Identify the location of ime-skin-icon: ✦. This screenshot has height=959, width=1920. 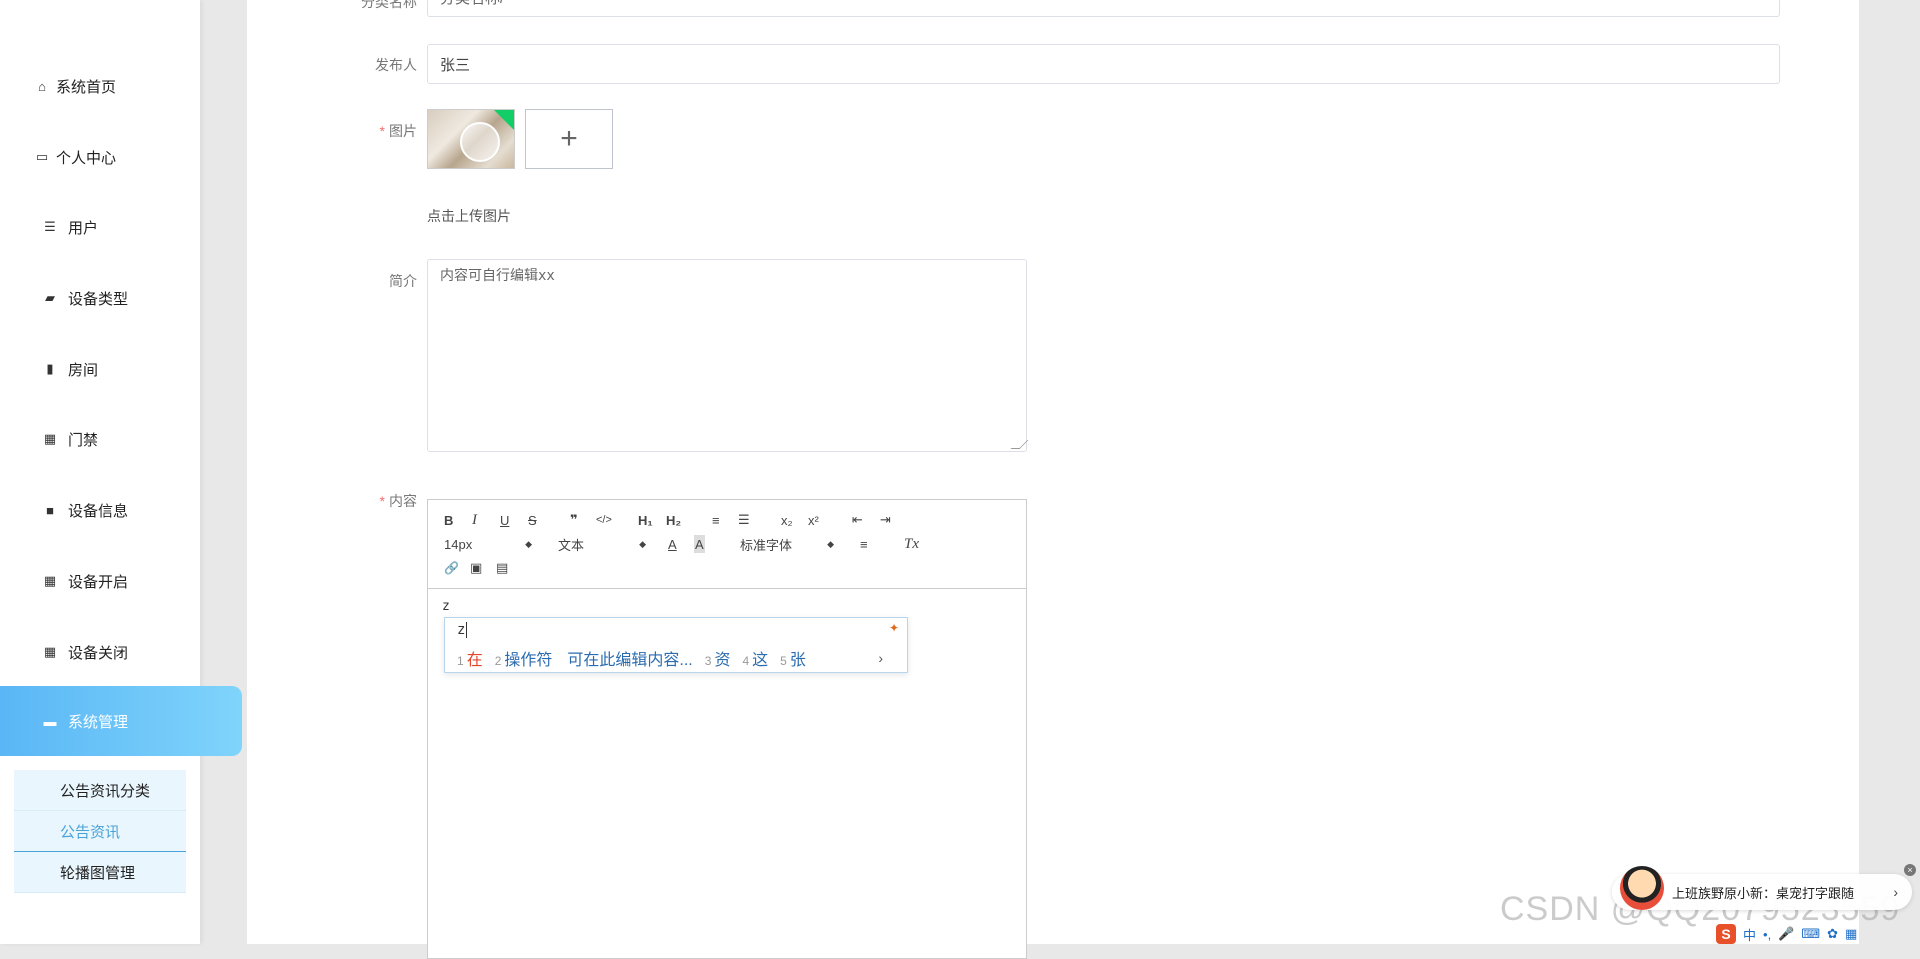
(893, 628).